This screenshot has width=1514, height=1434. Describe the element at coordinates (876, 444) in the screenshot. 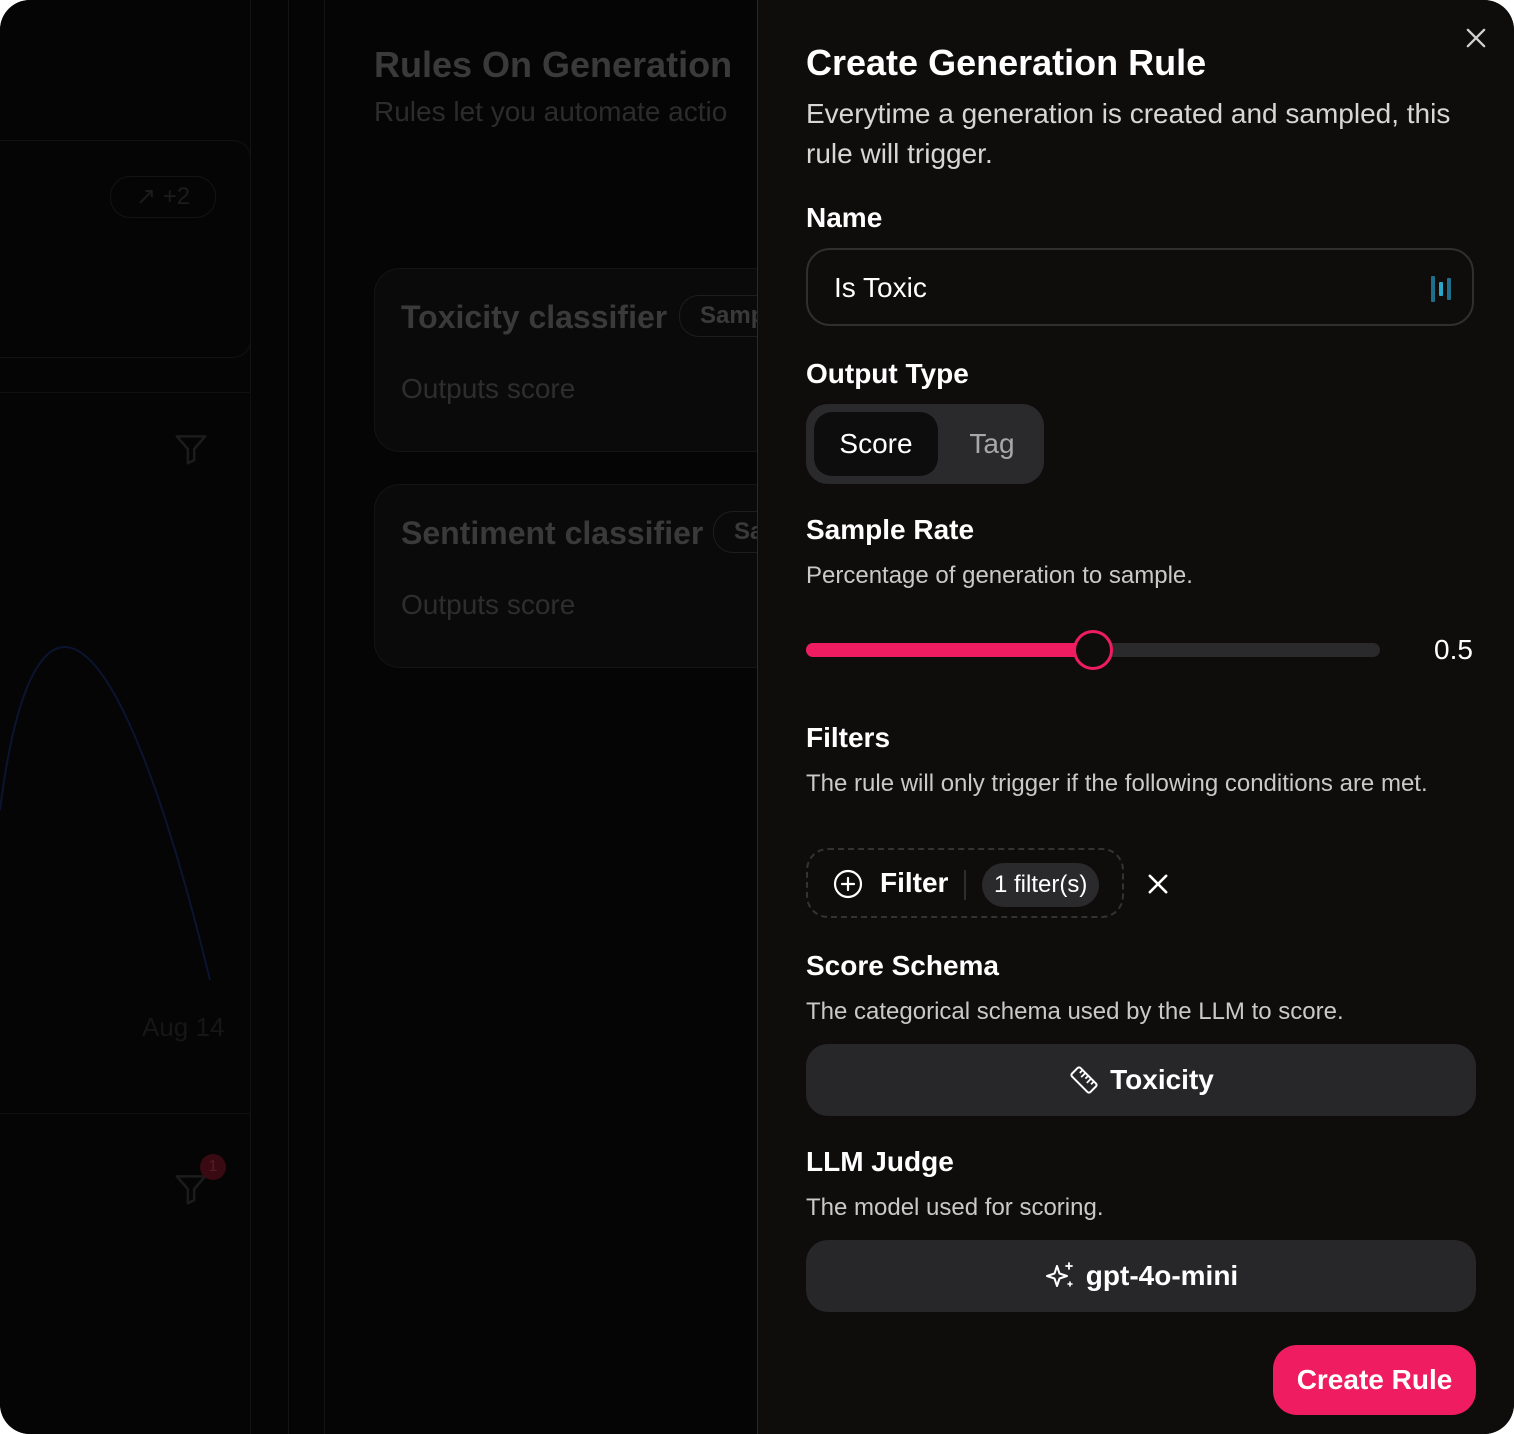

I see `output-type-option-score: Score` at that location.